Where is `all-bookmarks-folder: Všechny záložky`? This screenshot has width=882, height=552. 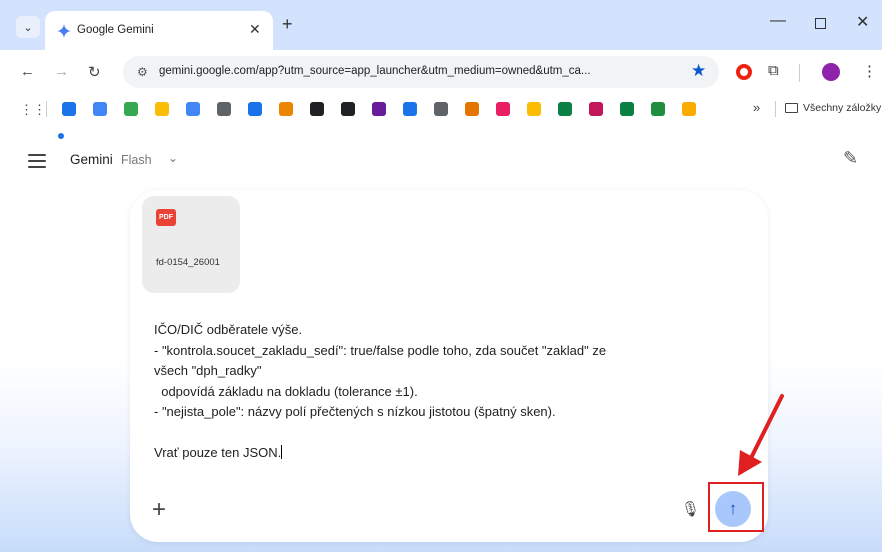
all-bookmarks-folder: Všechny záložky is located at coordinates (842, 108).